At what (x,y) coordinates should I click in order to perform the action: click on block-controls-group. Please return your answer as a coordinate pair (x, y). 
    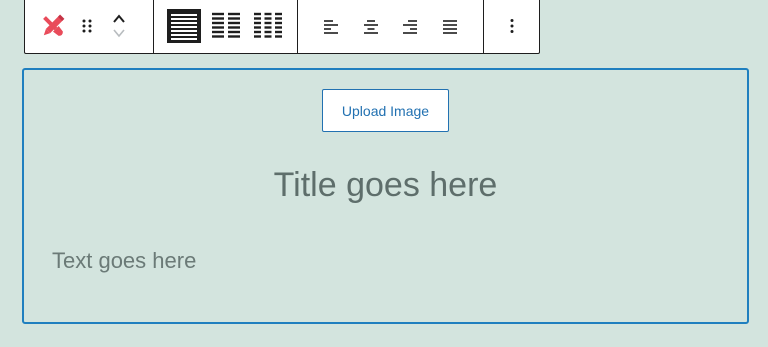
    Looking at the image, I should click on (89, 26).